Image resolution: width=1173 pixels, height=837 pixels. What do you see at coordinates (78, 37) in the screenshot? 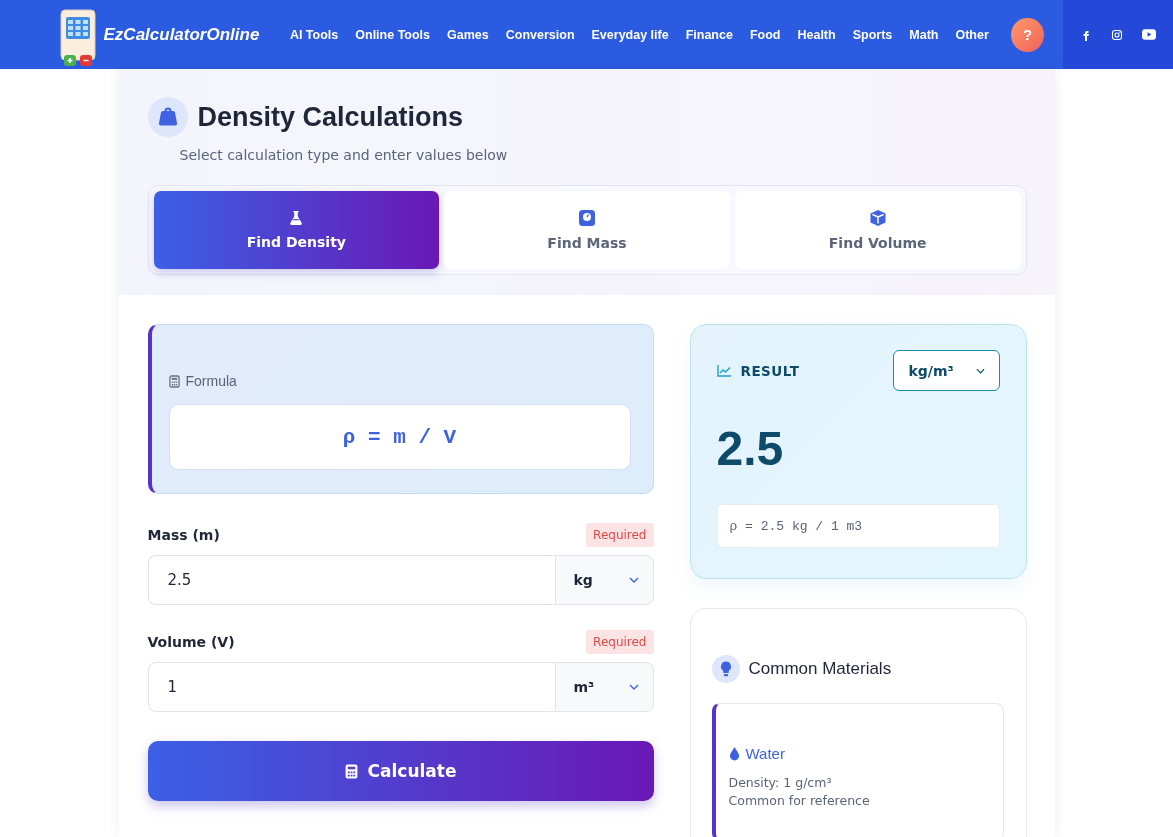
I see `calculator-logo-icon` at bounding box center [78, 37].